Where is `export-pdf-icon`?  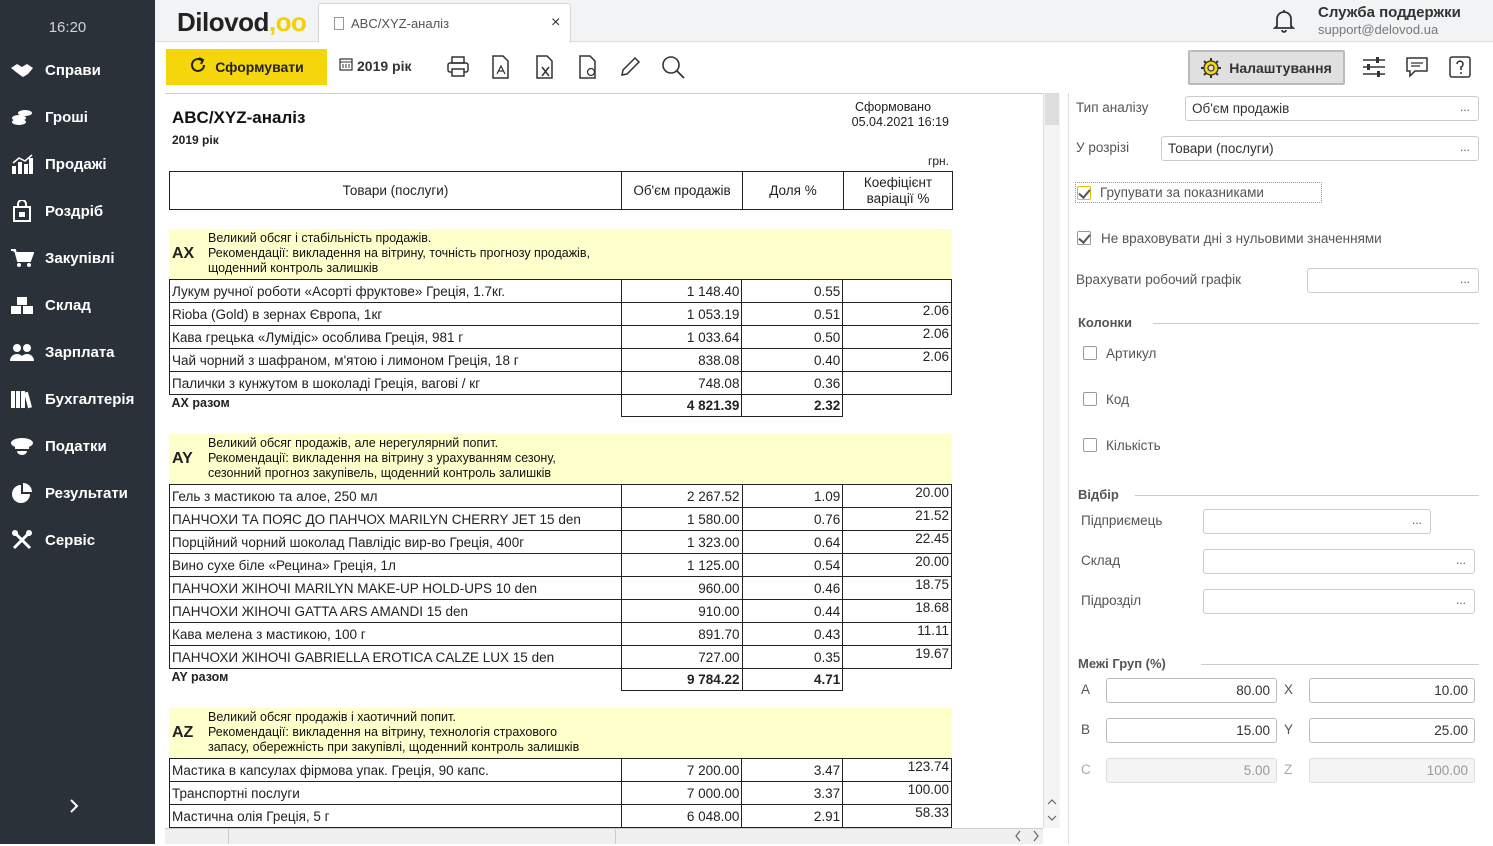
export-pdf-icon is located at coordinates (501, 67).